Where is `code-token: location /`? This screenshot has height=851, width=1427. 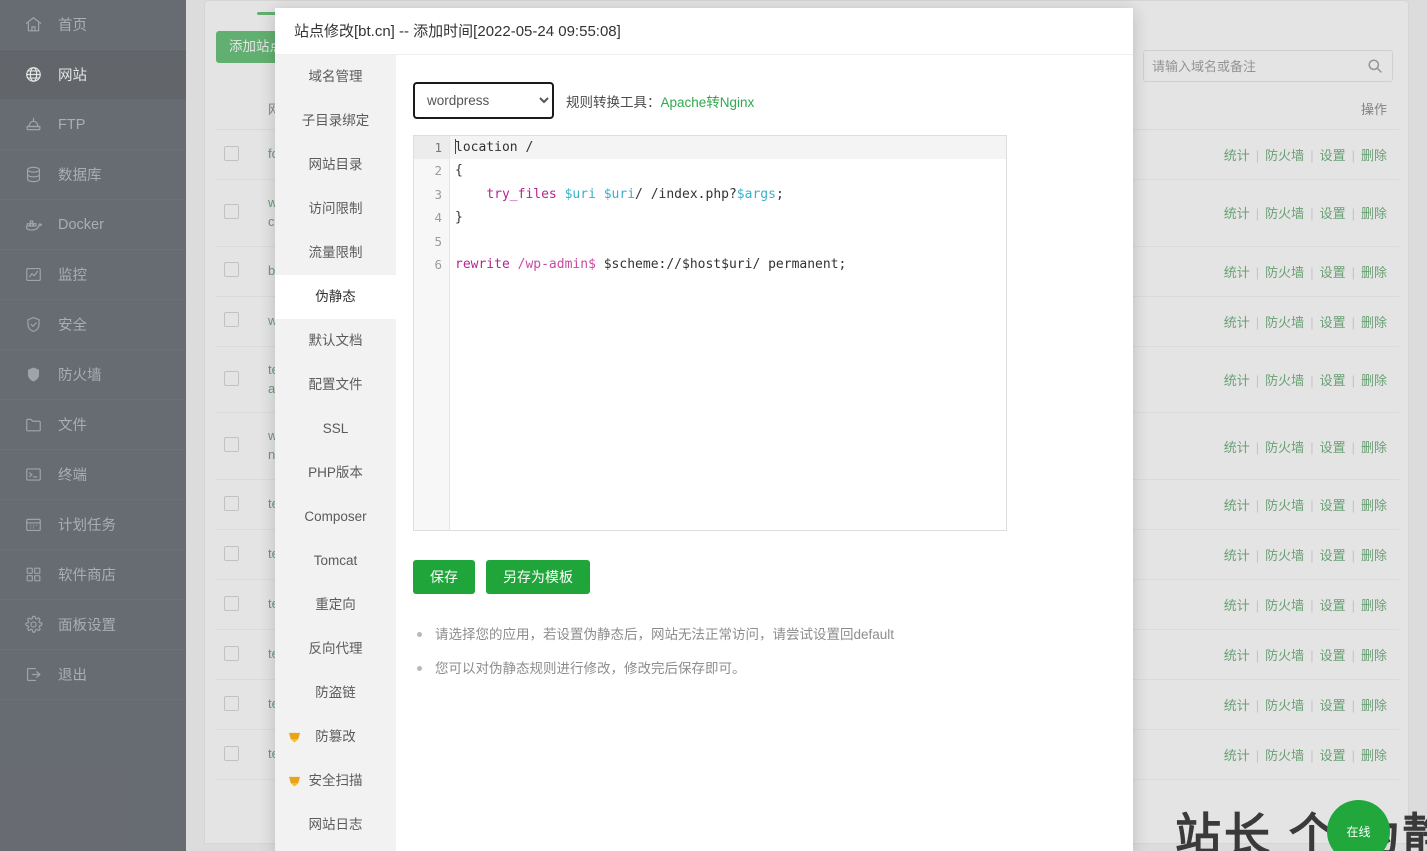
code-token: location / is located at coordinates (498, 147).